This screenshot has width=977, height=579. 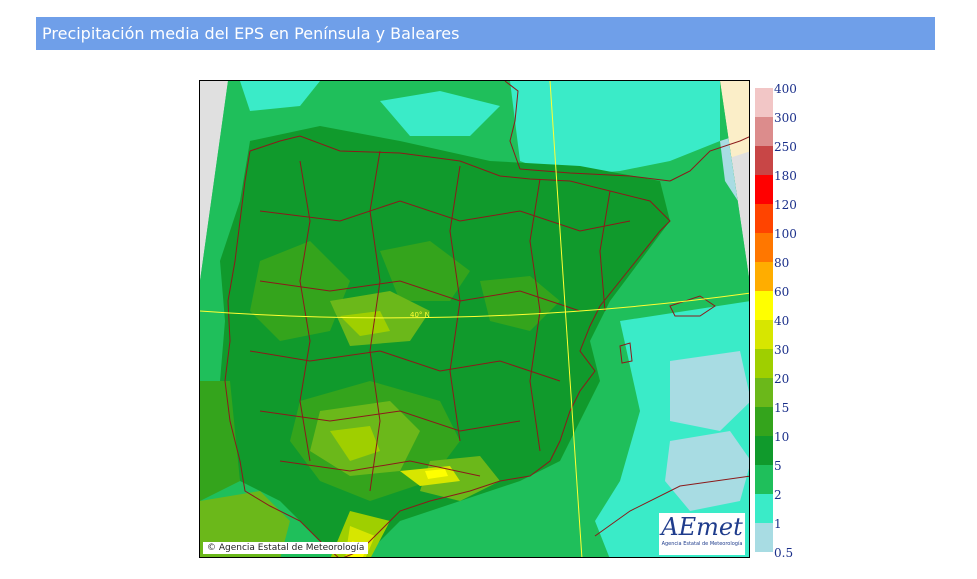 I want to click on parallel-label: 40° N, so click(x=420, y=315).